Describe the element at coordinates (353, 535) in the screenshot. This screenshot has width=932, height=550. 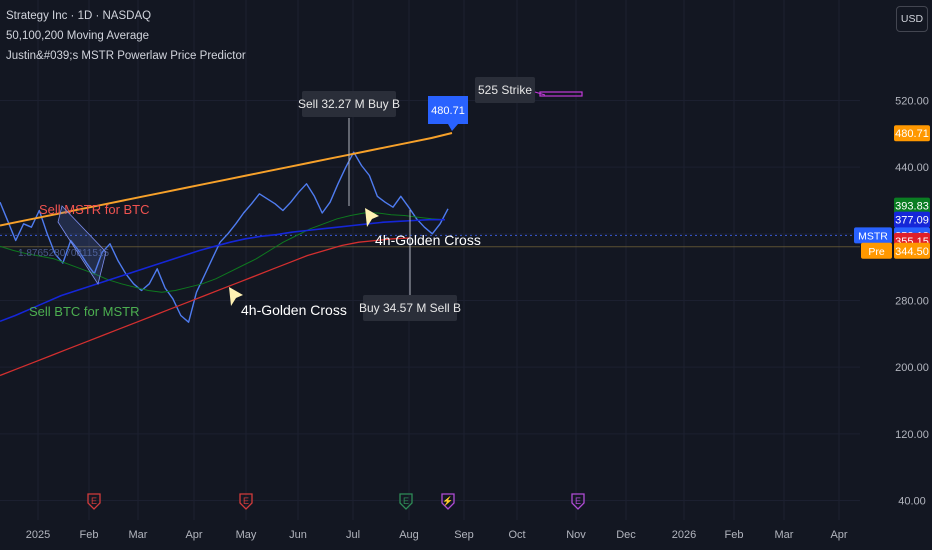
I see `x-tick-label: Jul` at that location.